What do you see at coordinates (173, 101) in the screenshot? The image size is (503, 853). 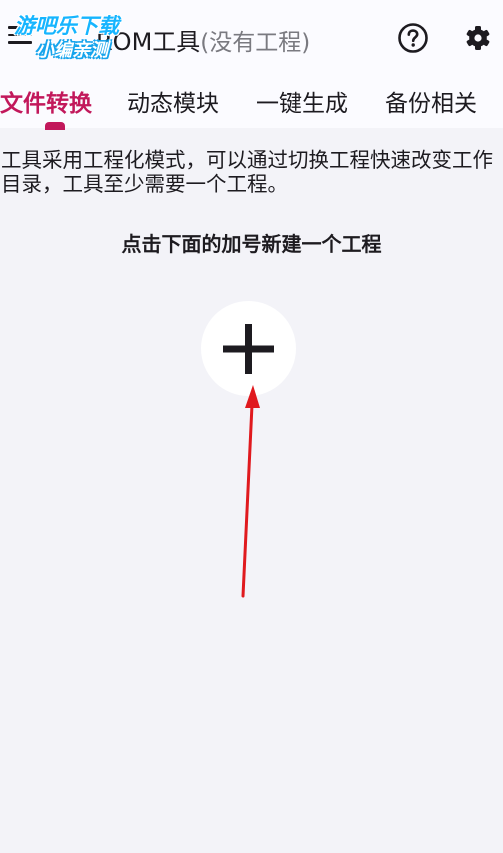 I see `tab-dynamic-modules: 动态模块` at bounding box center [173, 101].